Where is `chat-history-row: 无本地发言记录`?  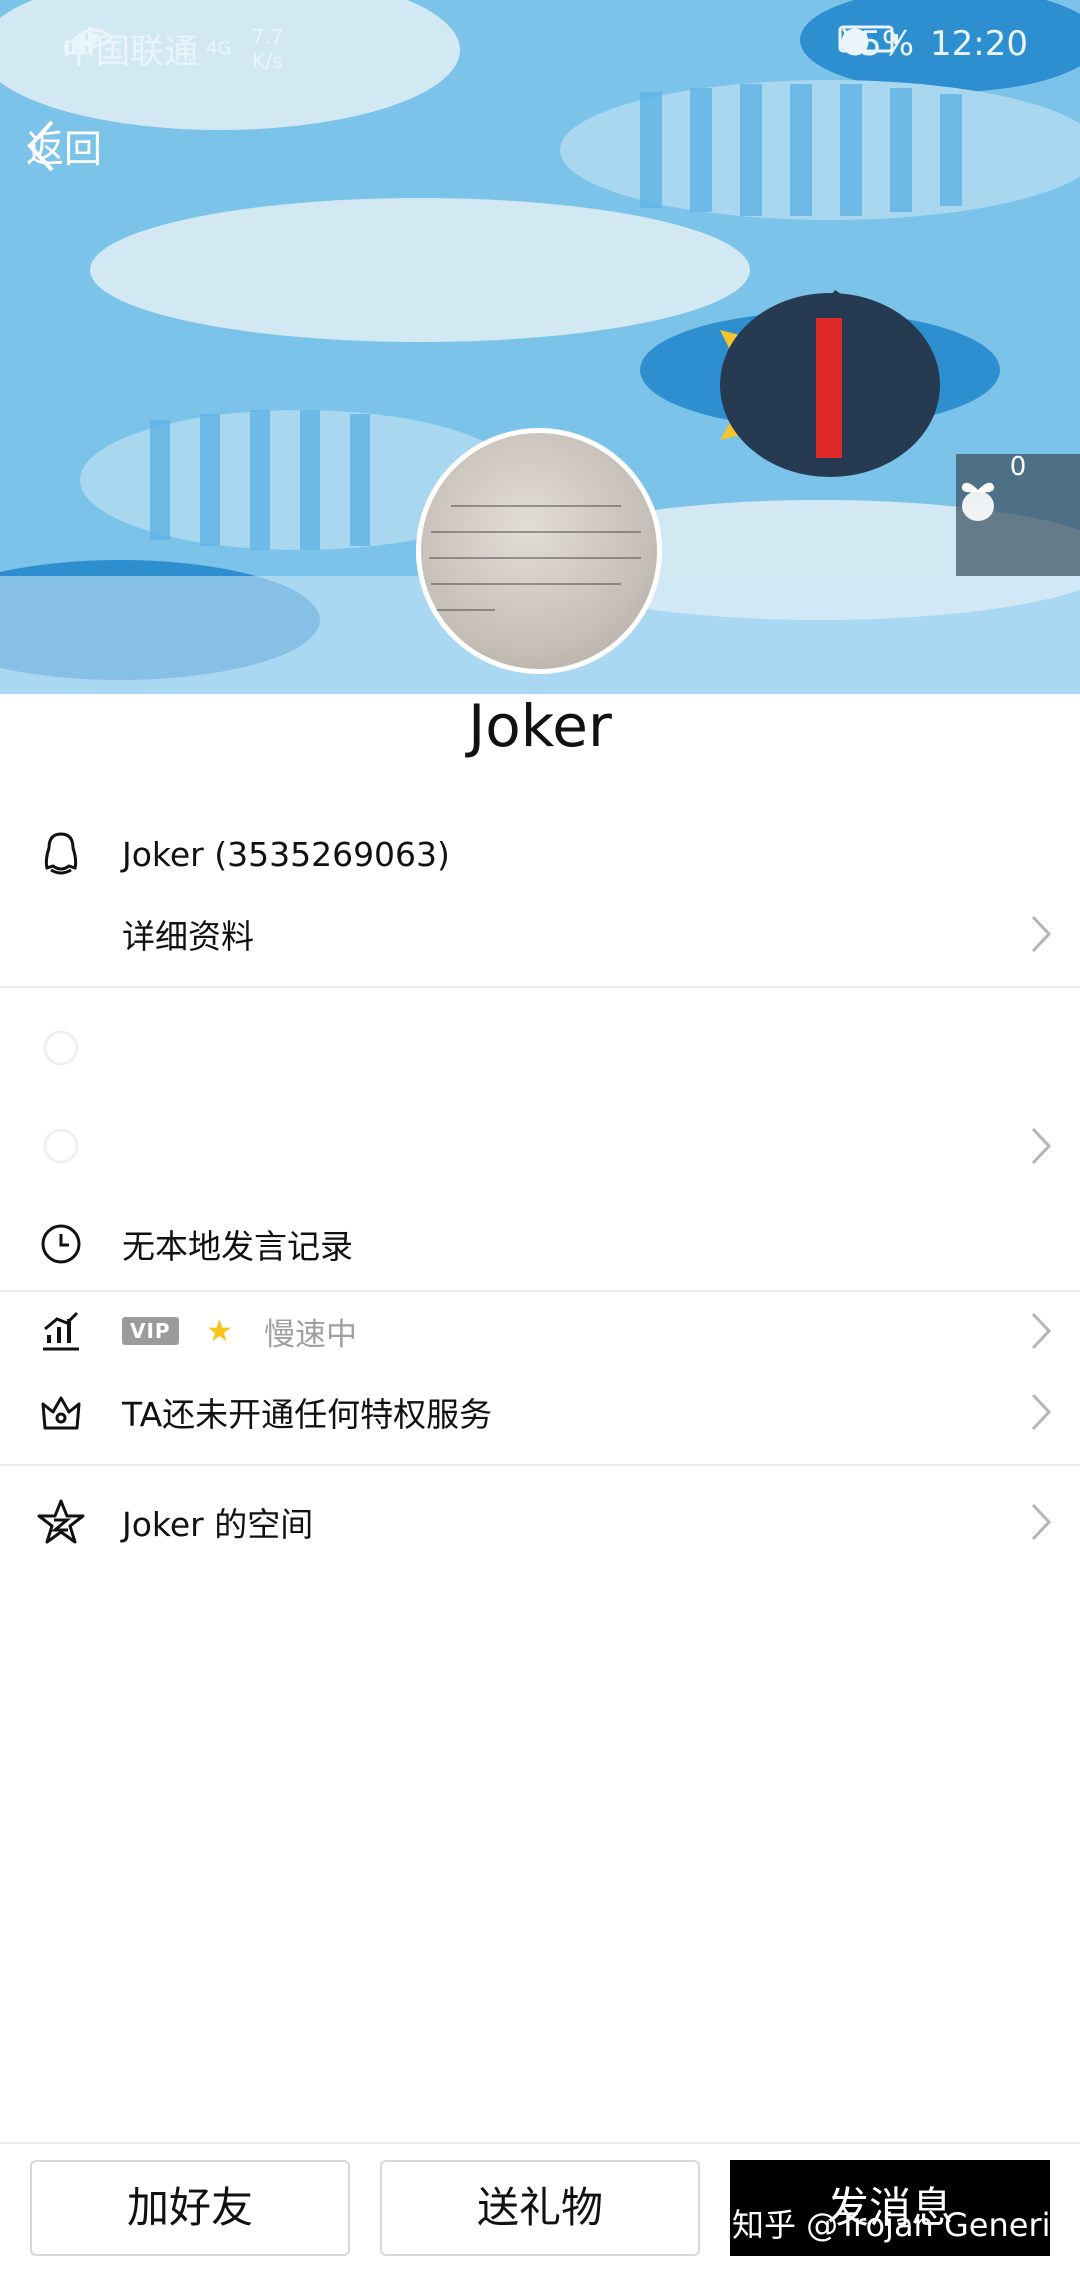
chat-history-row: 无本地发言记录 is located at coordinates (540, 1244).